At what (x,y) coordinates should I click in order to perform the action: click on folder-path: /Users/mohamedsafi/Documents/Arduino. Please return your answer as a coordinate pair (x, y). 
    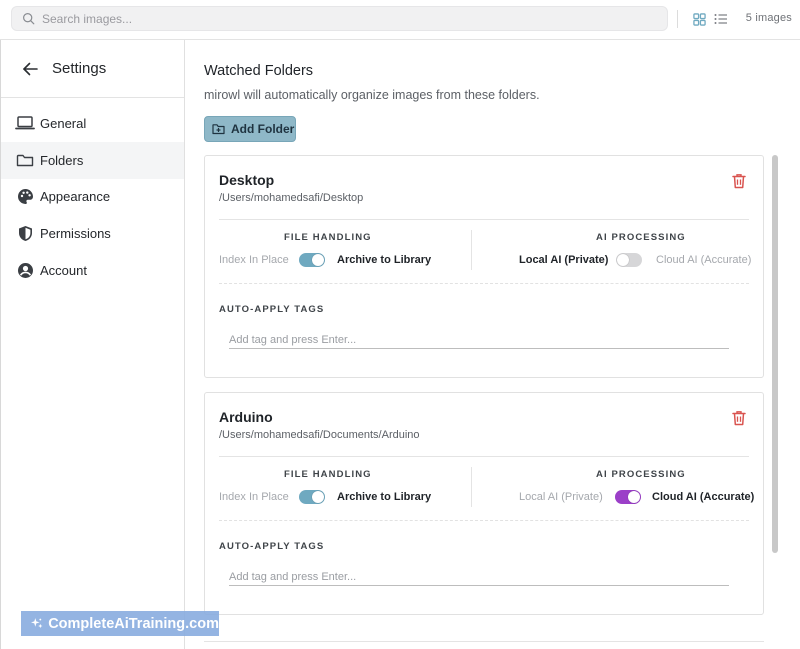
    Looking at the image, I should click on (319, 435).